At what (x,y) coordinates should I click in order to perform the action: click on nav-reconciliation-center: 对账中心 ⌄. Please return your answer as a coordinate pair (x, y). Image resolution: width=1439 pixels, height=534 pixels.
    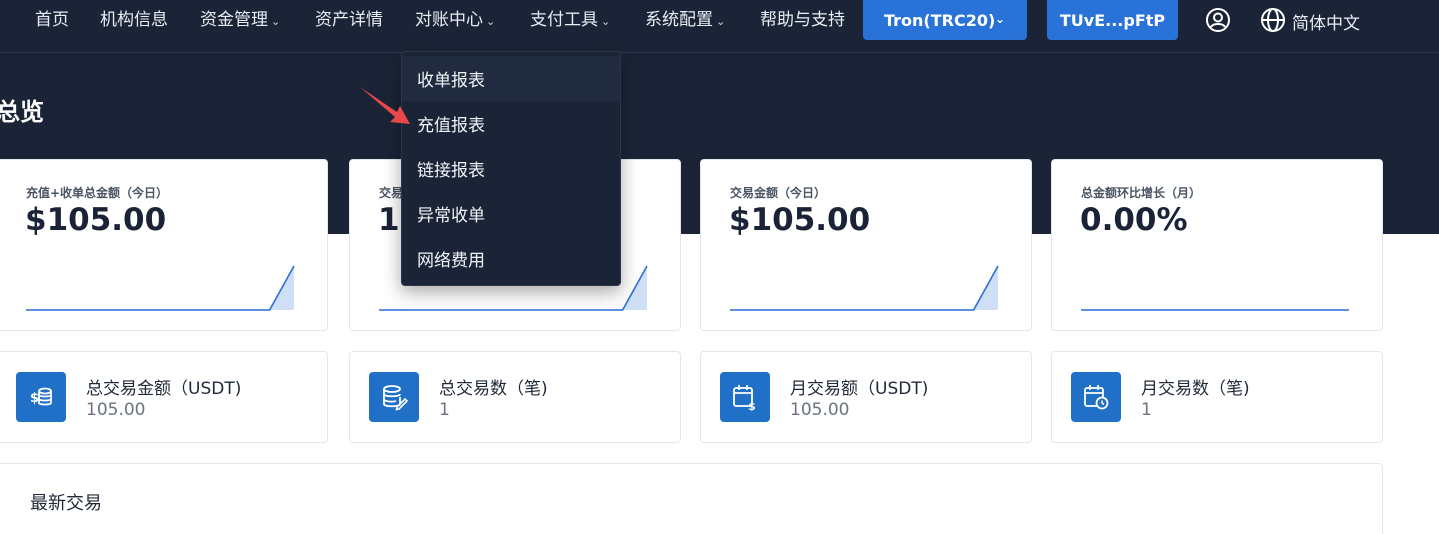
    Looking at the image, I should click on (455, 21).